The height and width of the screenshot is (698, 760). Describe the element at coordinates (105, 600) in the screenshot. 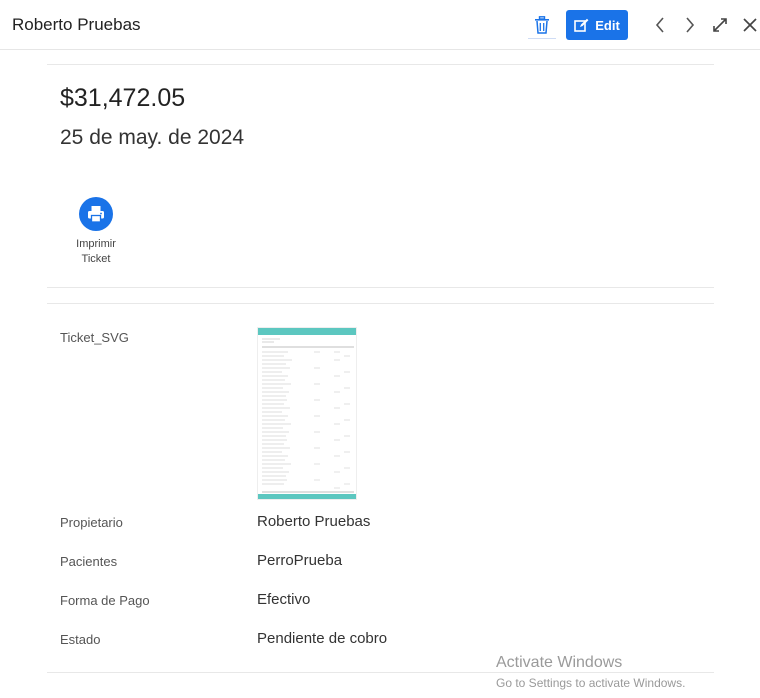

I see `payment-method-label: Forma de Pago` at that location.